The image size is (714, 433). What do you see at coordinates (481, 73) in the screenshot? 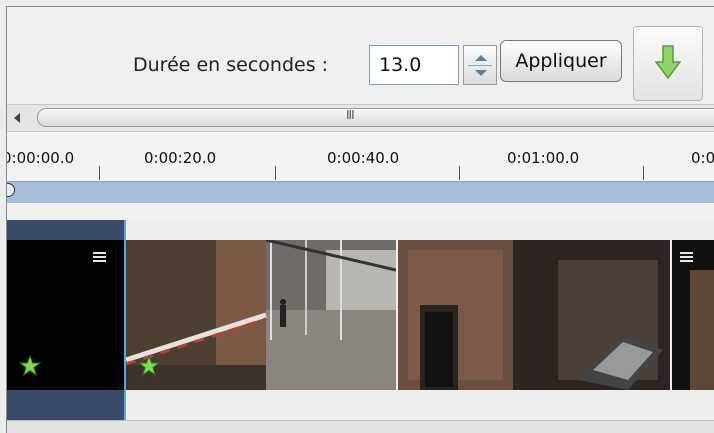
I see `spinner-down-icon` at bounding box center [481, 73].